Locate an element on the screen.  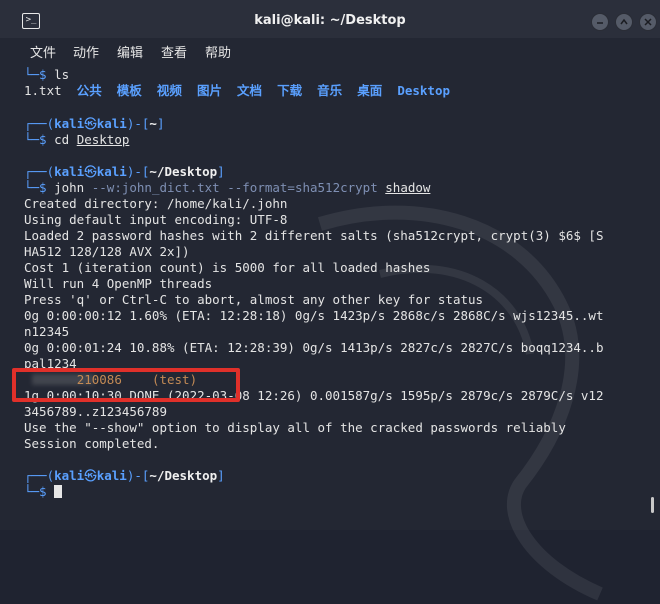
title-bar: >_ kali@kali: ~/Desktop is located at coordinates (330, 21).